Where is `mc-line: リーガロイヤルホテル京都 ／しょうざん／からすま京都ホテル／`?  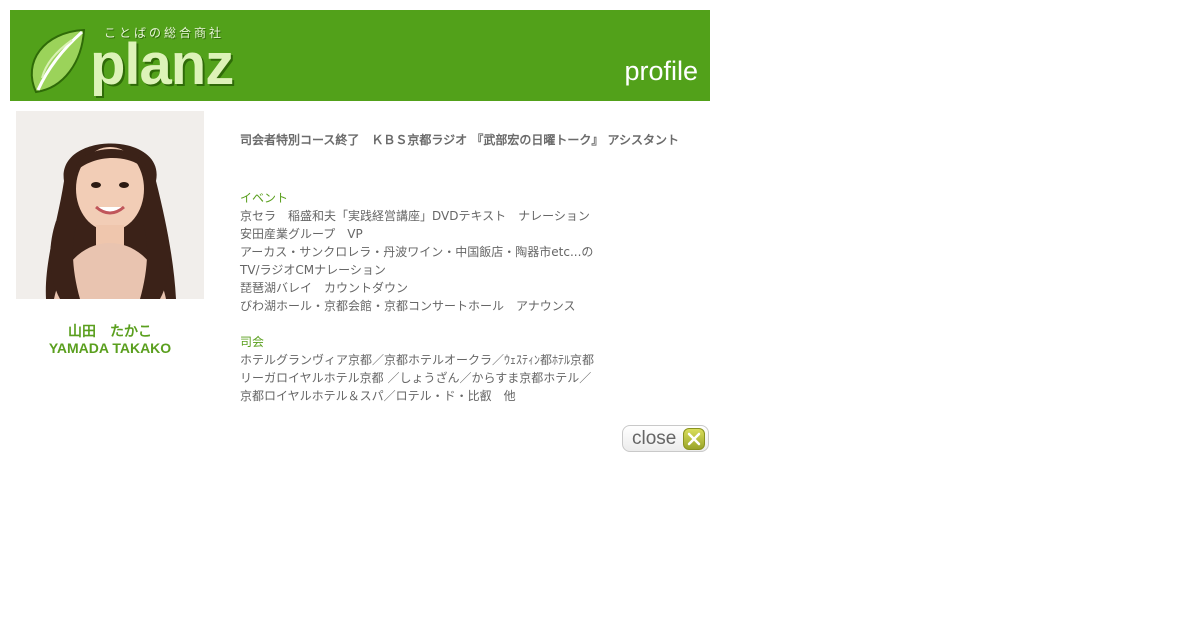 mc-line: リーガロイヤルホテル京都 ／しょうざん／からすま京都ホテル／ is located at coordinates (416, 378).